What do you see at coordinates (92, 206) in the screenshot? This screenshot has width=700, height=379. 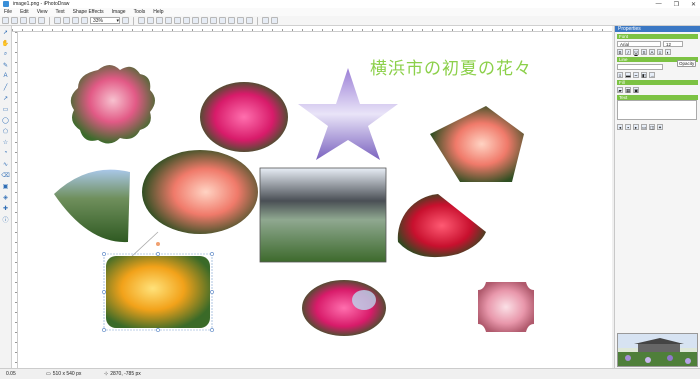 I see `leaf-garden-shape` at bounding box center [92, 206].